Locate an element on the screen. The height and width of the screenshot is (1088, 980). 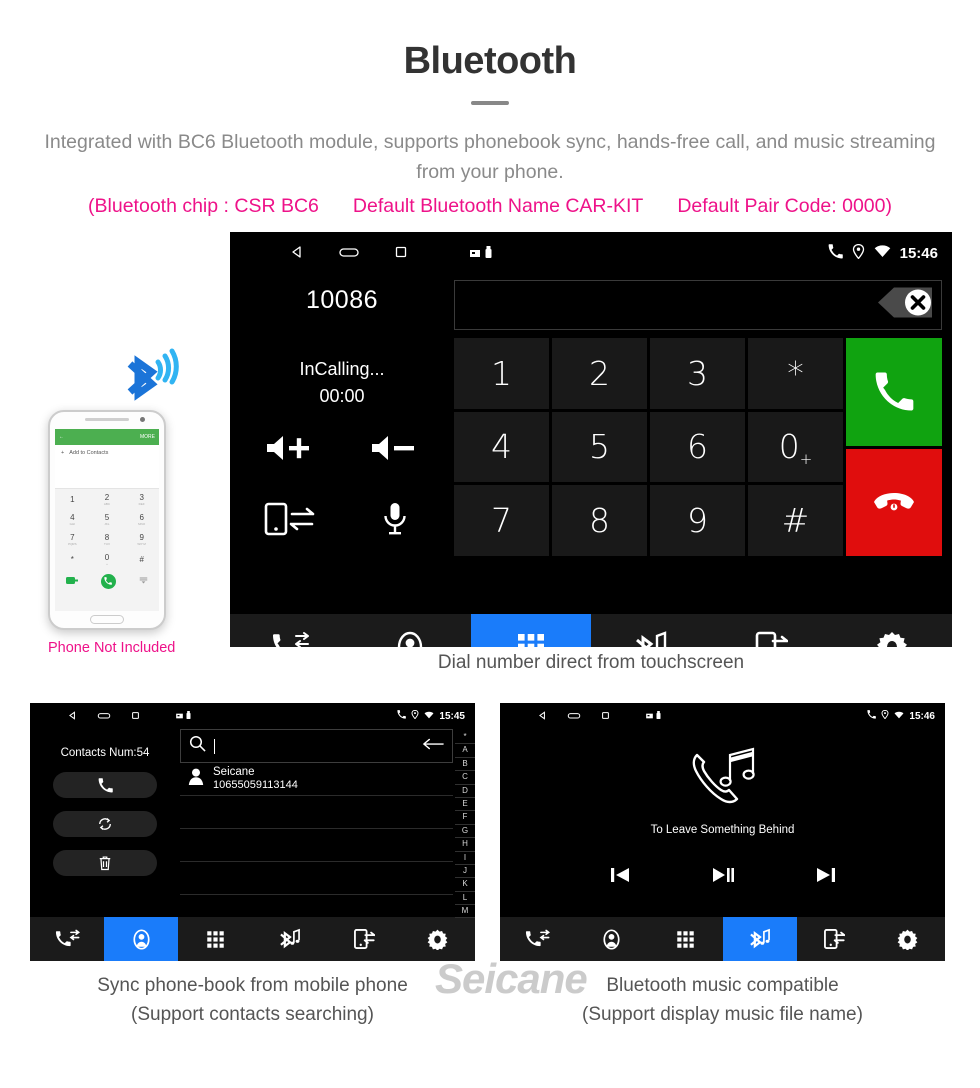
left-arrow-icon is located at coordinates (433, 746).